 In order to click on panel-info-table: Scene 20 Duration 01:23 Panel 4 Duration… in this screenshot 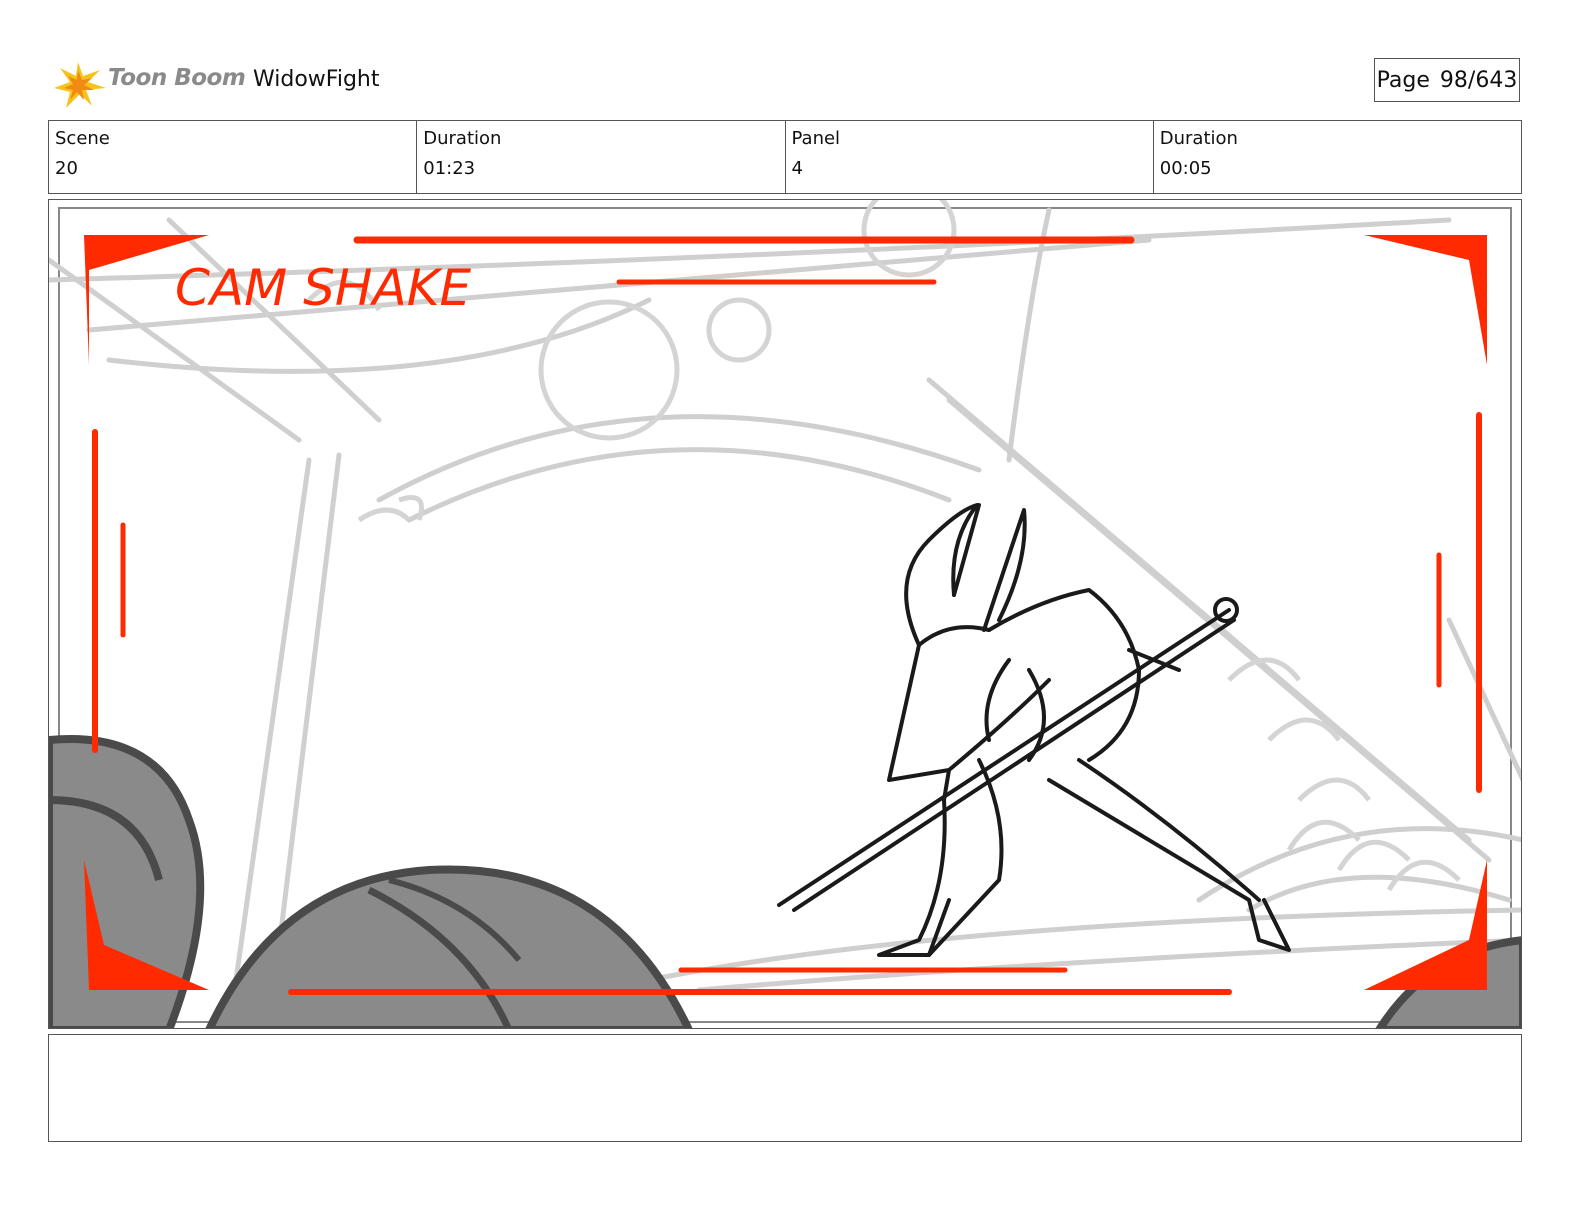, I will do `click(785, 157)`.